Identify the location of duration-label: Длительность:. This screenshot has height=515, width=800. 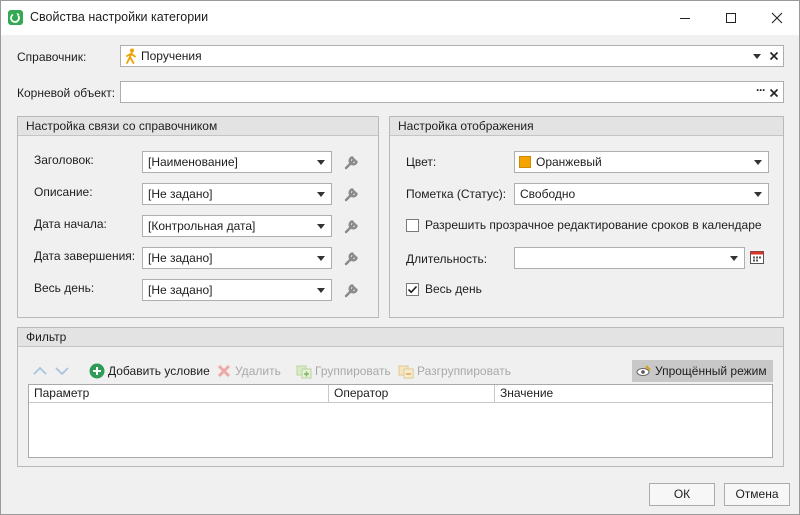
(447, 259).